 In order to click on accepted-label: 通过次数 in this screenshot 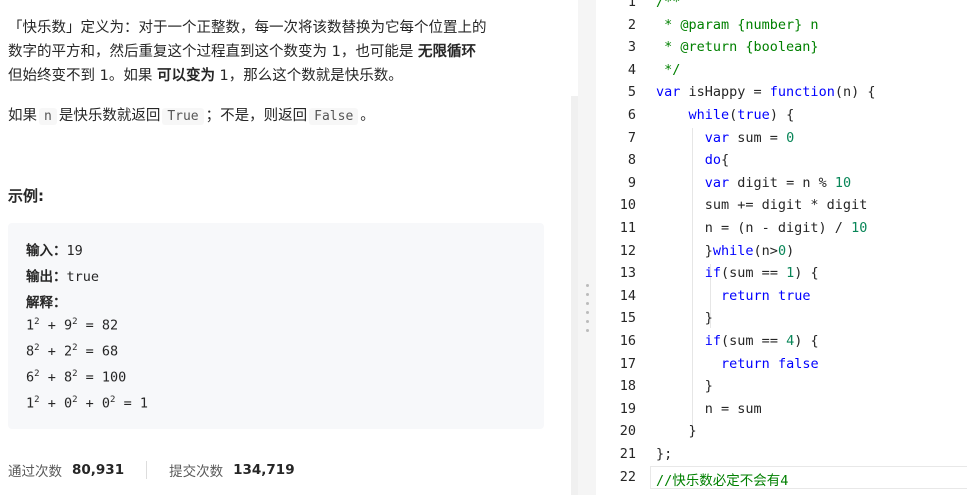, I will do `click(35, 472)`.